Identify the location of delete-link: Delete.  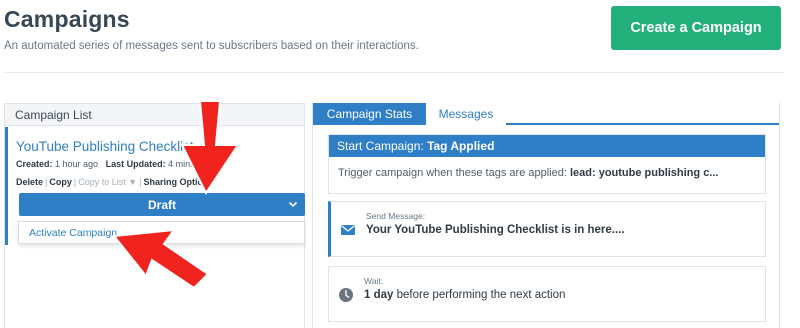
(29, 182).